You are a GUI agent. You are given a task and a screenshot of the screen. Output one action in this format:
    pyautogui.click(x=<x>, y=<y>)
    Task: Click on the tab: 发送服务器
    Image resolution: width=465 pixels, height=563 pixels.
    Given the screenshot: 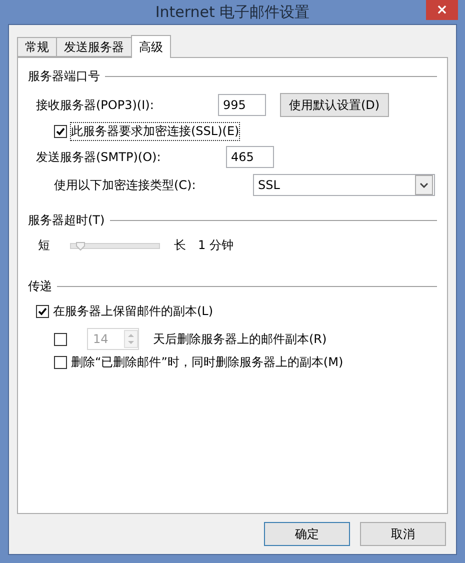 What is the action you would take?
    pyautogui.click(x=94, y=47)
    